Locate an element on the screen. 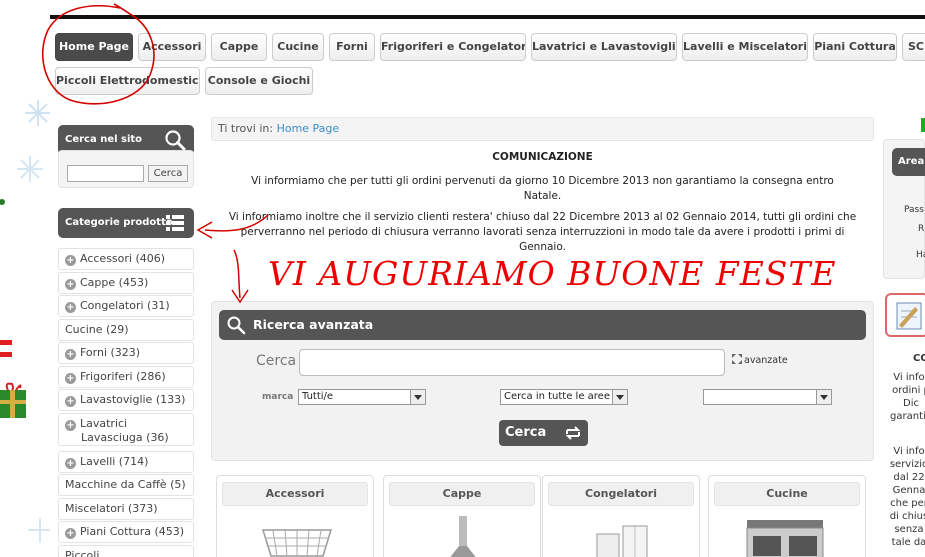 The image size is (925, 557). area-select: Cerca in tutte le aree is located at coordinates (564, 397).